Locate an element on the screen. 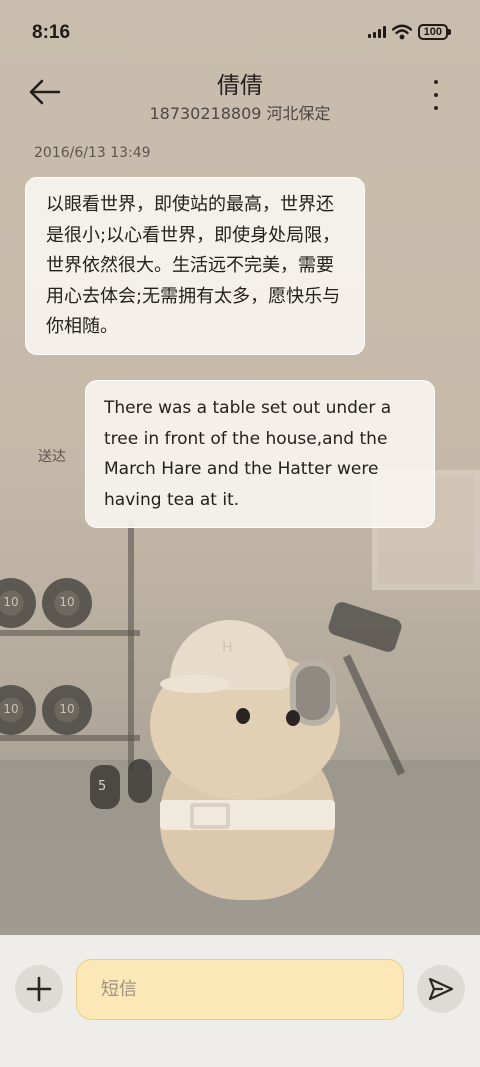  signal-icon is located at coordinates (376, 32).